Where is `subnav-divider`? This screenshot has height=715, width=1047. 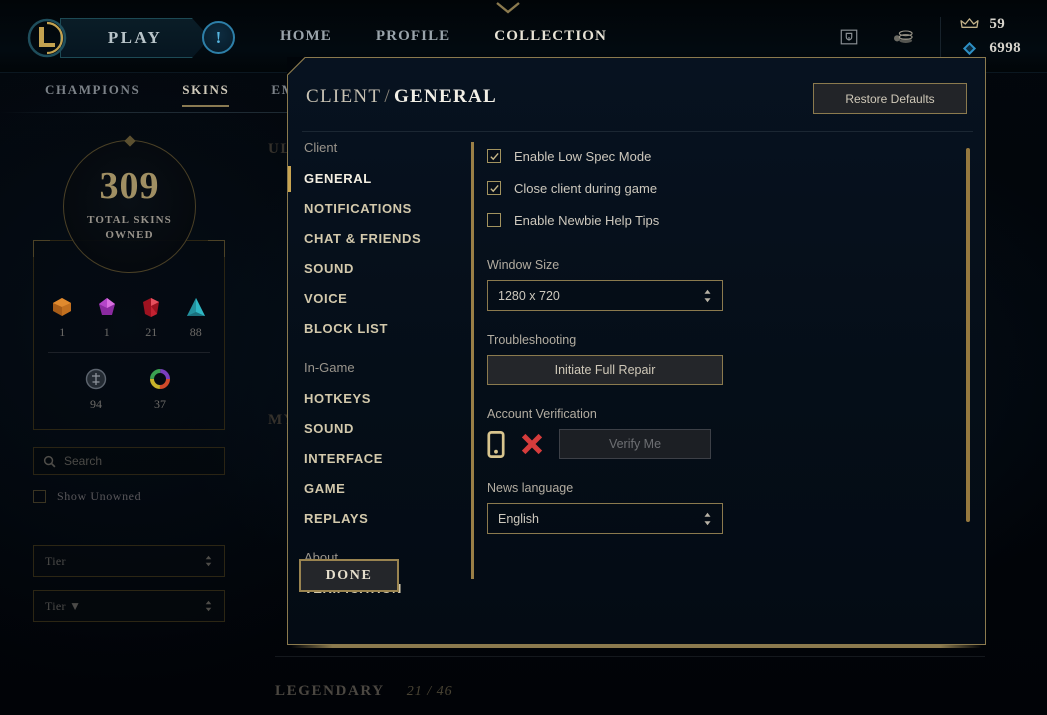
subnav-divider is located at coordinates (150, 112).